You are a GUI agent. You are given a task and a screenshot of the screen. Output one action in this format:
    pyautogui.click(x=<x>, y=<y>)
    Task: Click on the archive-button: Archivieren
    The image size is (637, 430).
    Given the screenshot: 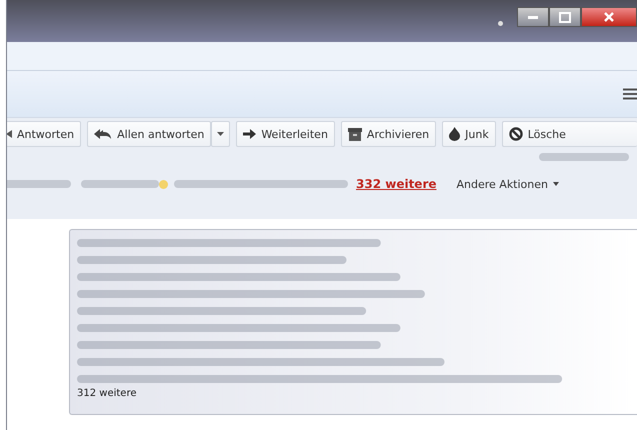 What is the action you would take?
    pyautogui.click(x=388, y=134)
    